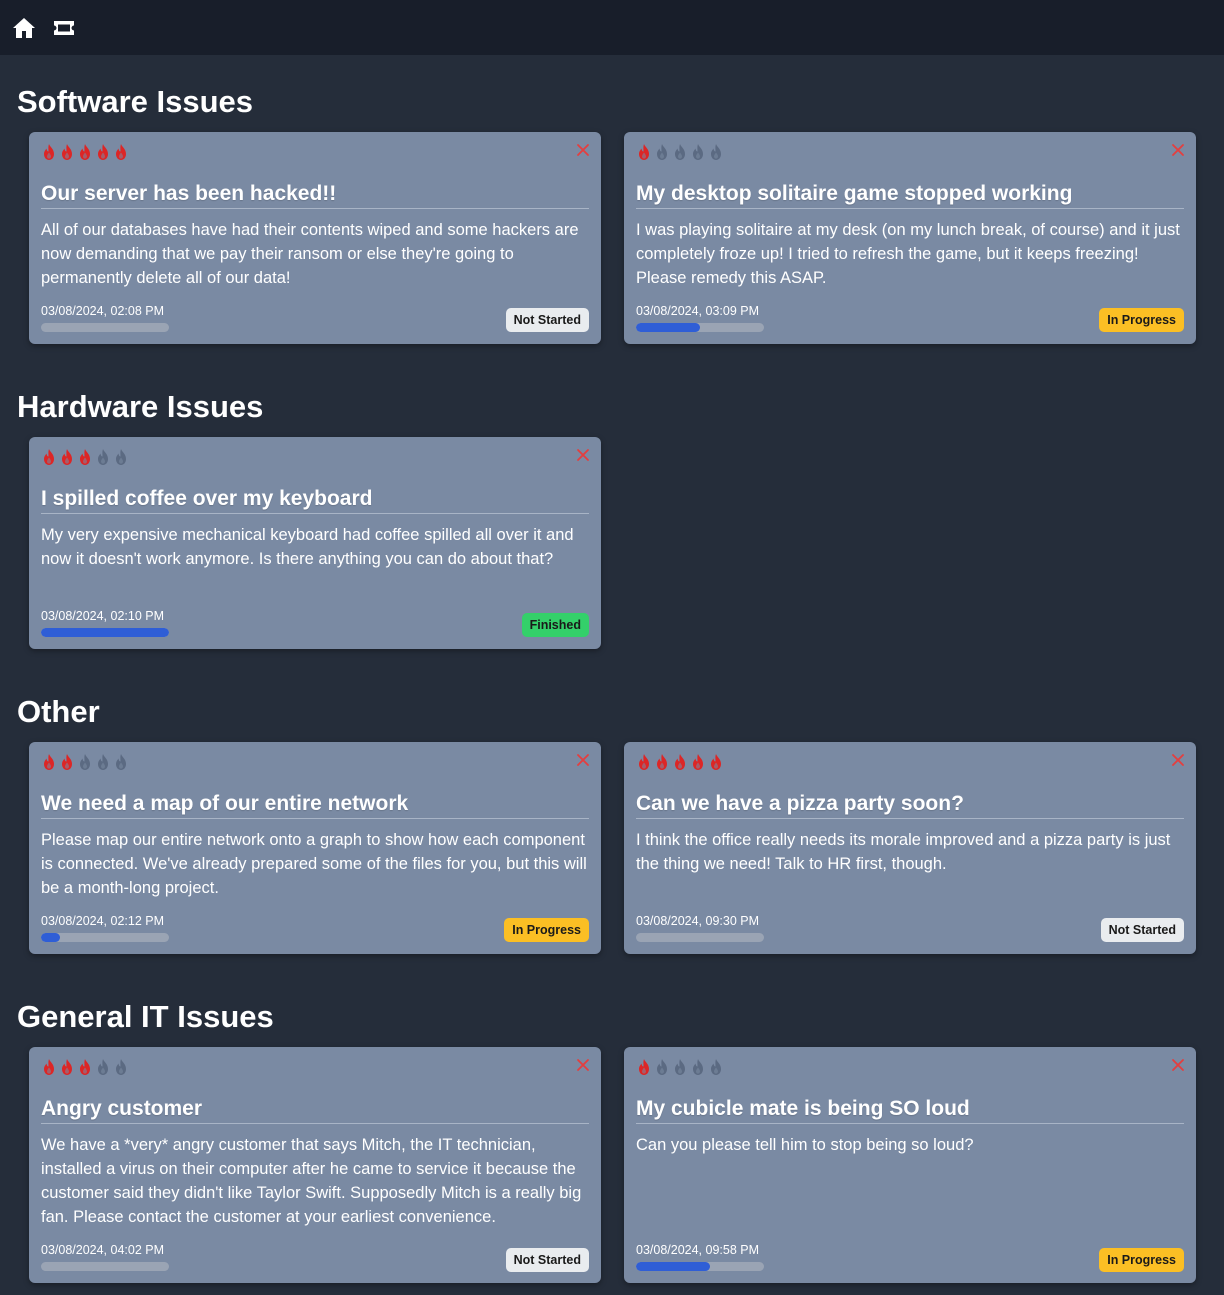  Describe the element at coordinates (135, 101) in the screenshot. I see `section-title-software-issues: Software Issues` at that location.